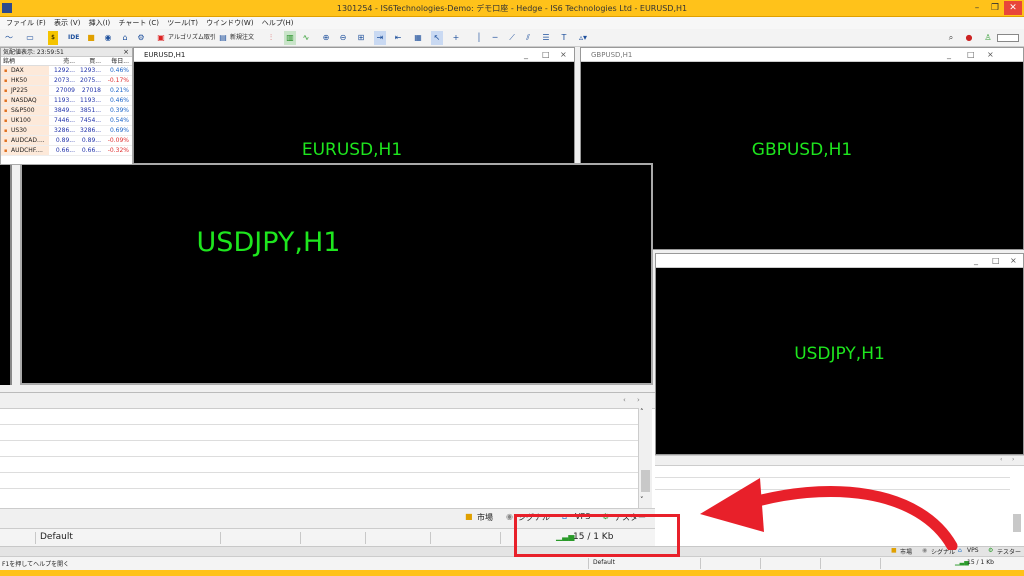 The width and height of the screenshot is (1024, 576). Describe the element at coordinates (229, 23) in the screenshot. I see `menu-window: ウインドウ(W)` at that location.